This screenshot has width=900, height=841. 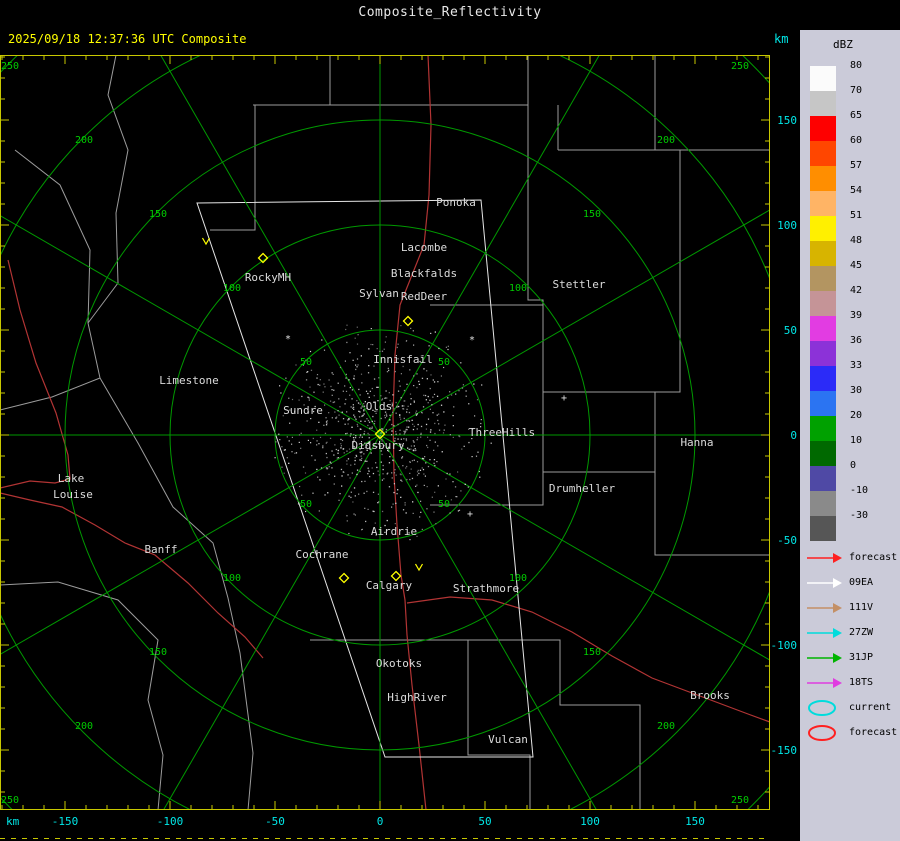 I want to click on city-label: Drumheller, so click(x=582, y=488).